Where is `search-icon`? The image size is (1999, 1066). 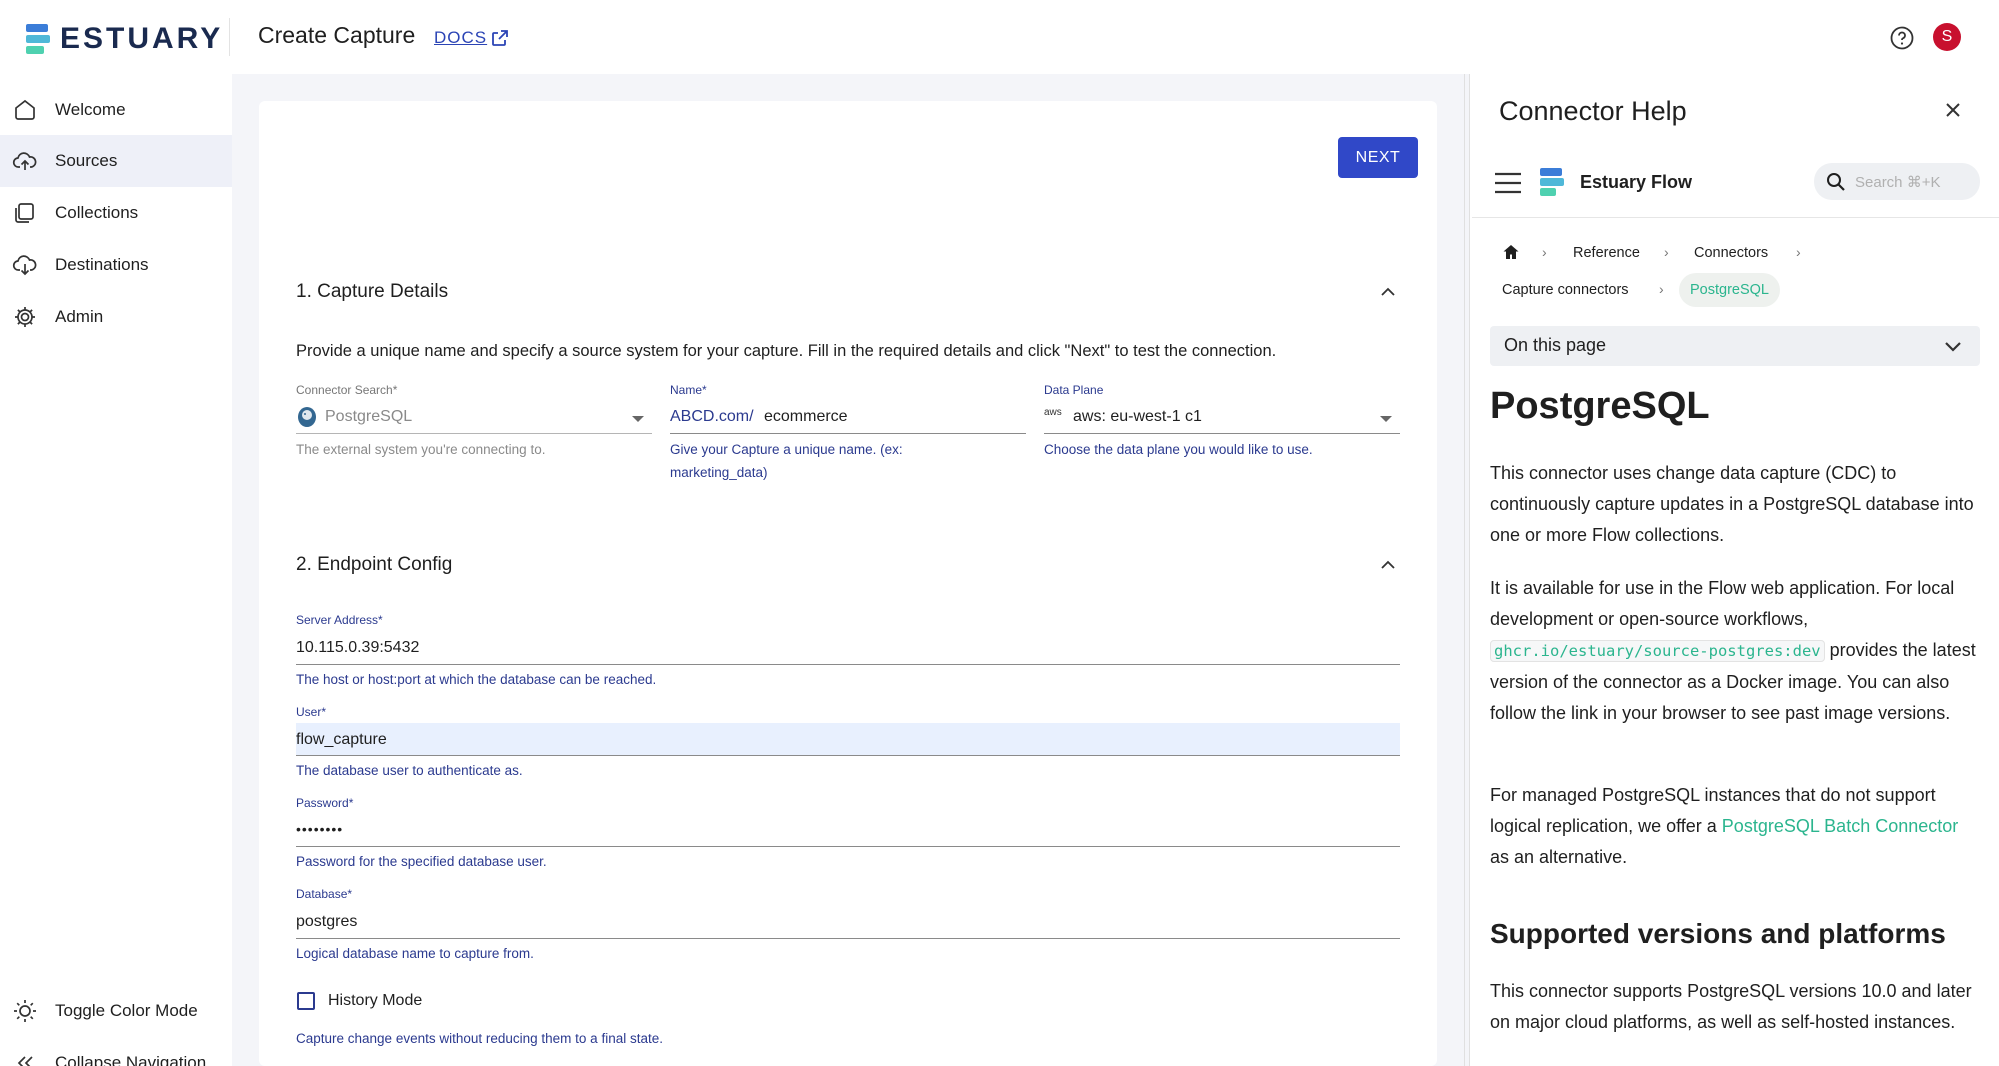 search-icon is located at coordinates (1836, 182).